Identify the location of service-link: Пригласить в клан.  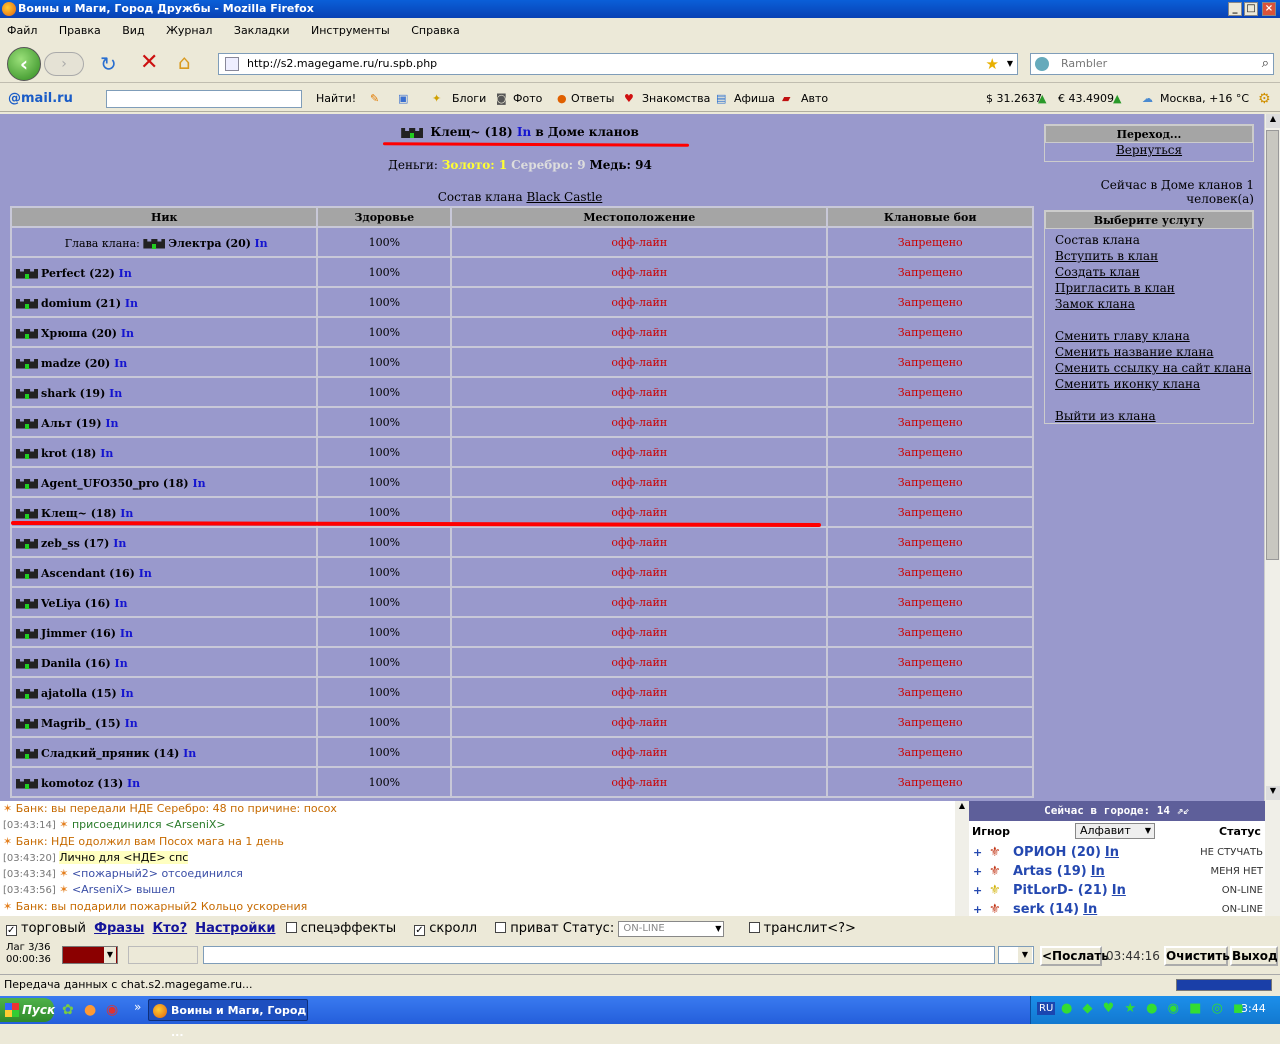
(1154, 288).